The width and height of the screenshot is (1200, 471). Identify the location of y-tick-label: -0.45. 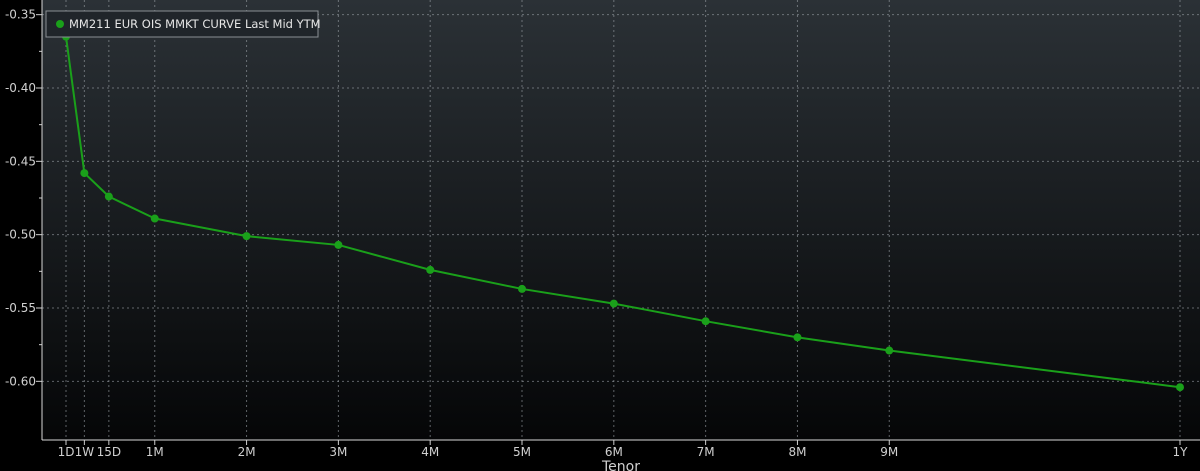
(20, 161).